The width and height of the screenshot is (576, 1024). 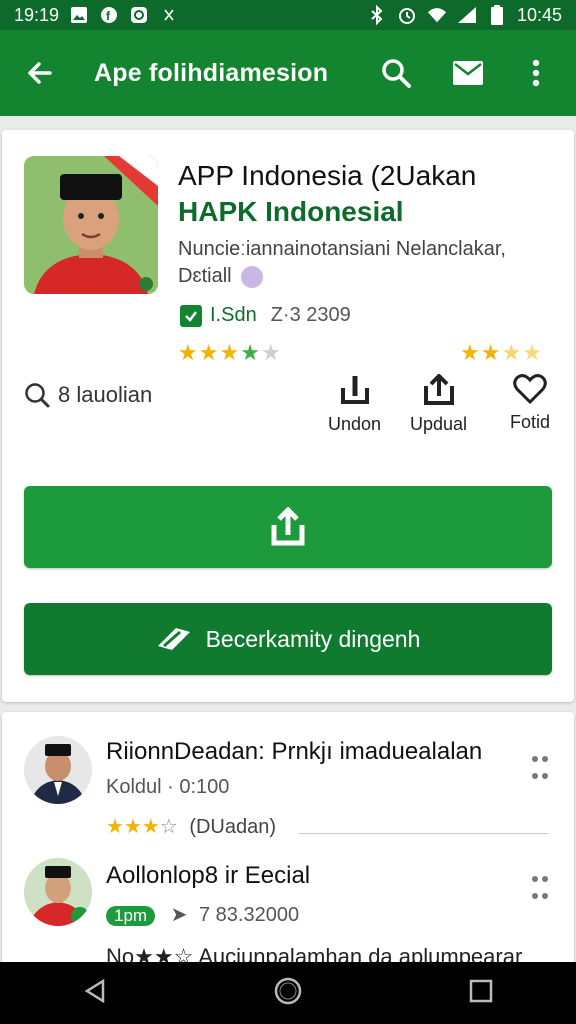 What do you see at coordinates (497, 15) in the screenshot?
I see `battery-icon` at bounding box center [497, 15].